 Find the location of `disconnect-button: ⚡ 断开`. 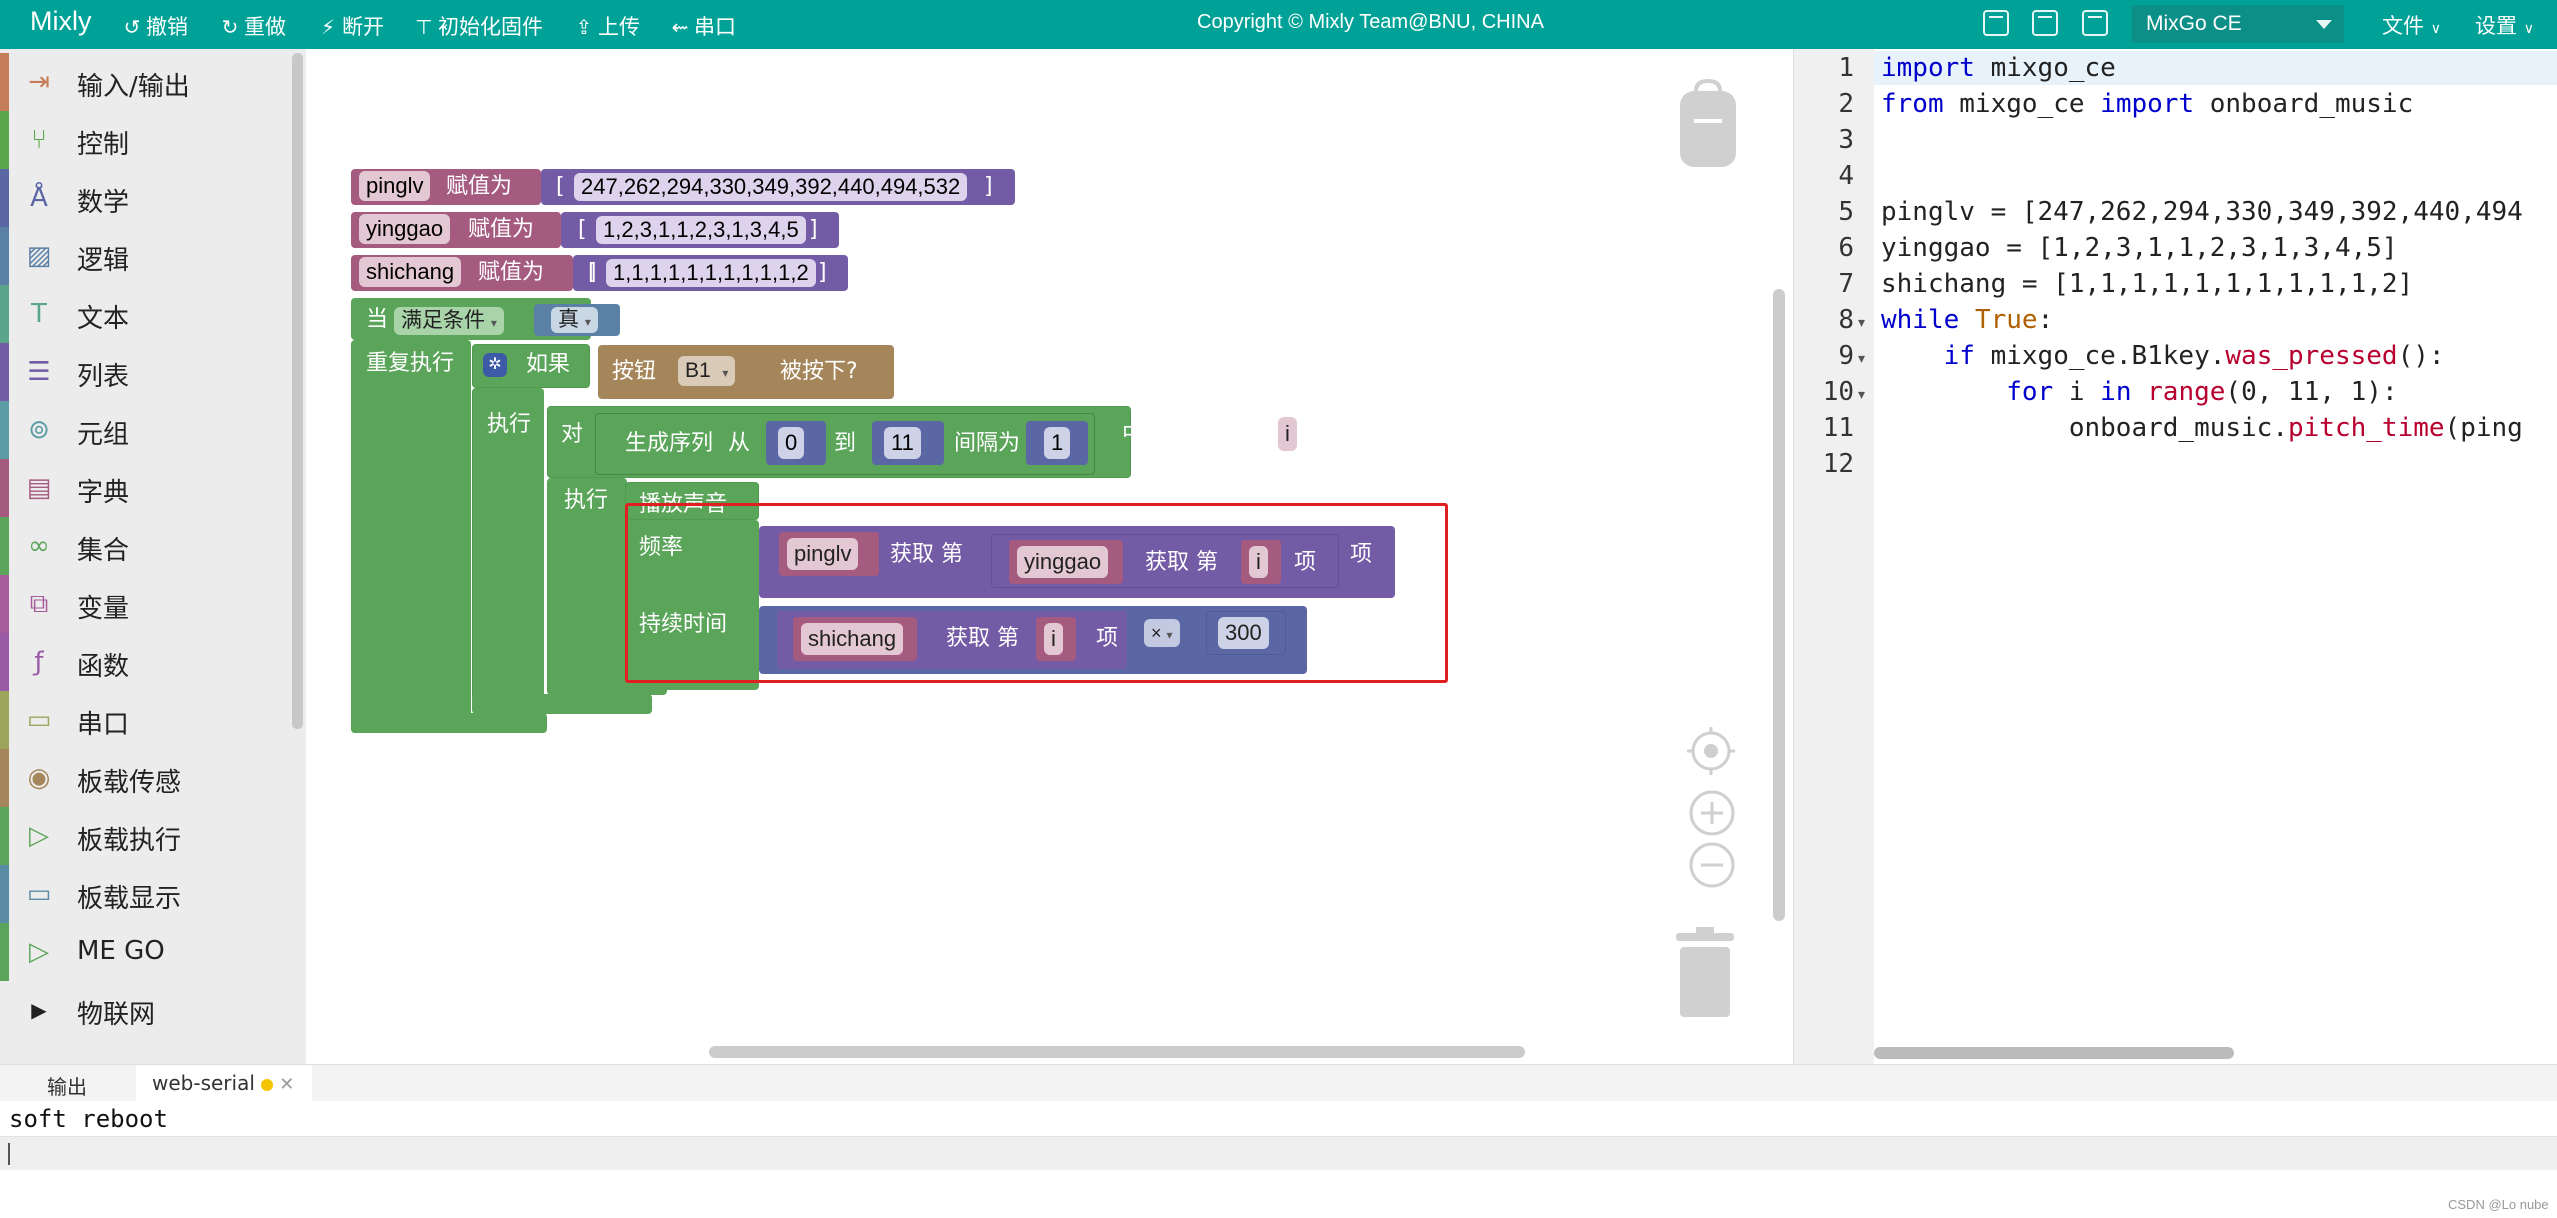

disconnect-button: ⚡ 断开 is located at coordinates (350, 26).